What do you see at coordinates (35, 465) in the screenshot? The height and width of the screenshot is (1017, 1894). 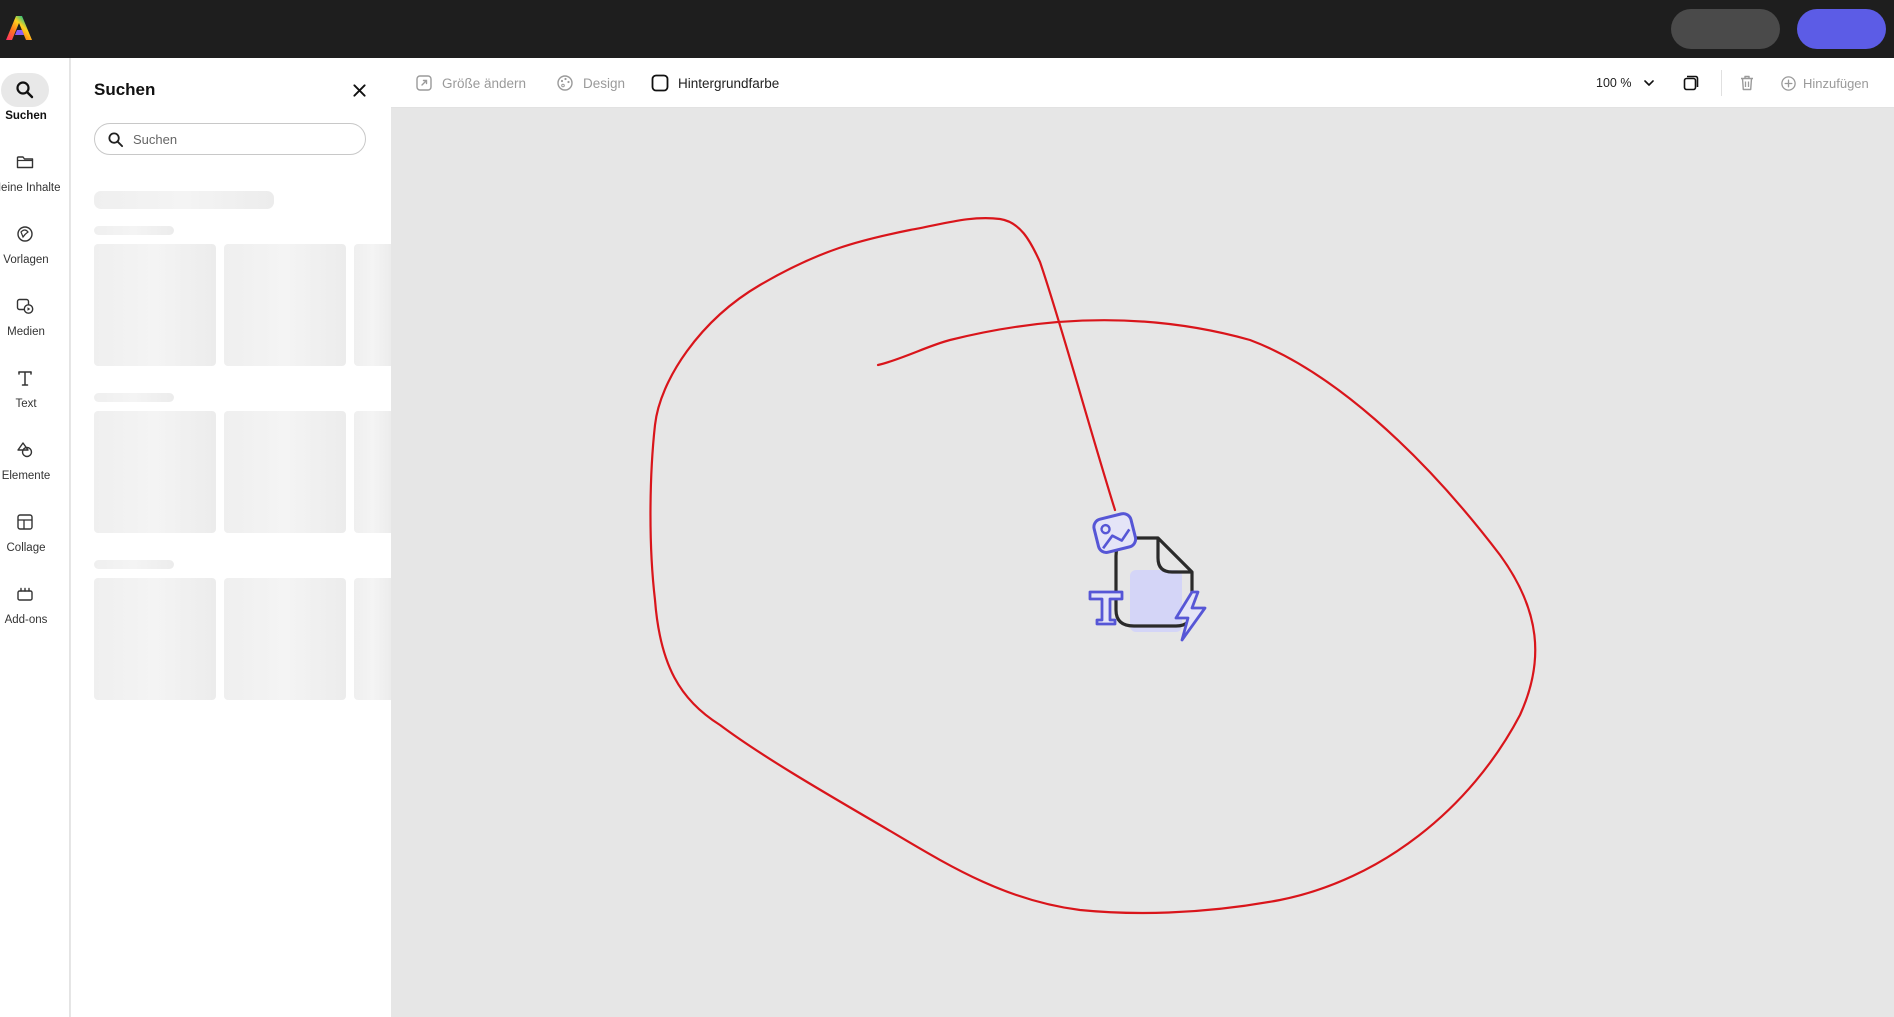 I see `rail-item-elements: Elemente` at bounding box center [35, 465].